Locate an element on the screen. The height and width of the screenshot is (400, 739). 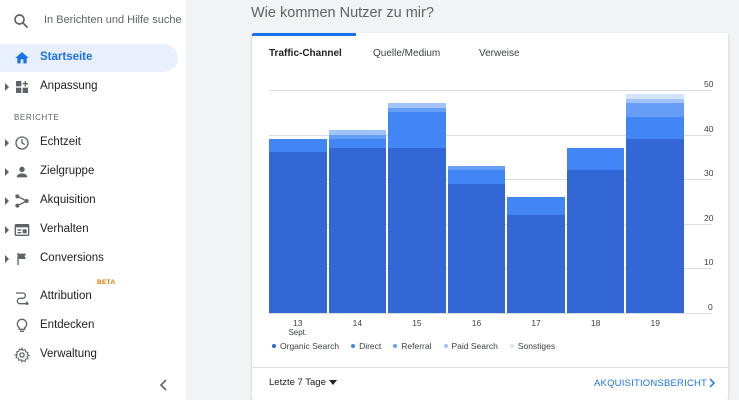
sidebar-item-label: Akquisition is located at coordinates (68, 200).